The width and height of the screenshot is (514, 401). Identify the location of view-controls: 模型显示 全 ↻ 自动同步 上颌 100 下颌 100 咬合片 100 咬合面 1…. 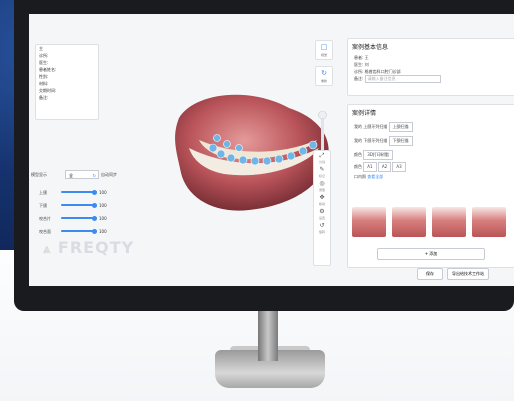
(79, 206).